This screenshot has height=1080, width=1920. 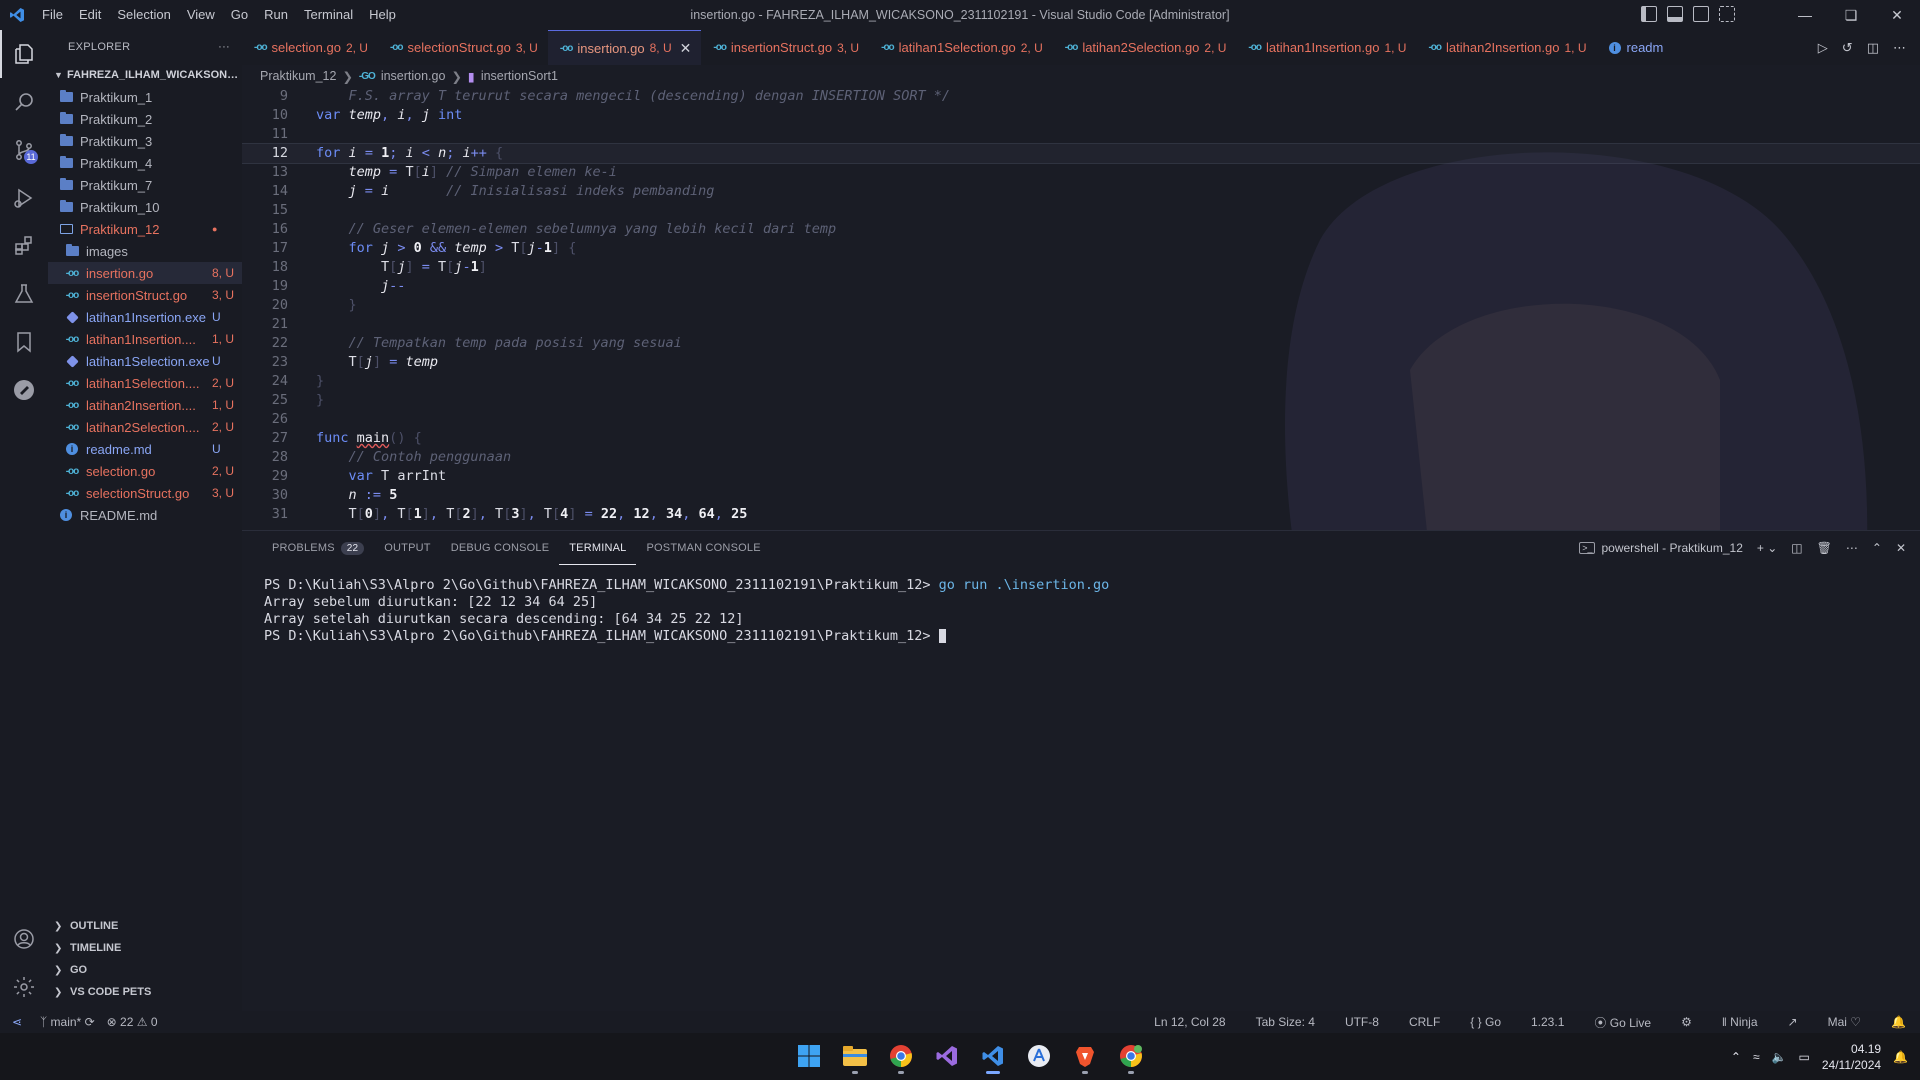 I want to click on editor-tab: -oo selectionStruct.go 3, U, so click(x=463, y=47).